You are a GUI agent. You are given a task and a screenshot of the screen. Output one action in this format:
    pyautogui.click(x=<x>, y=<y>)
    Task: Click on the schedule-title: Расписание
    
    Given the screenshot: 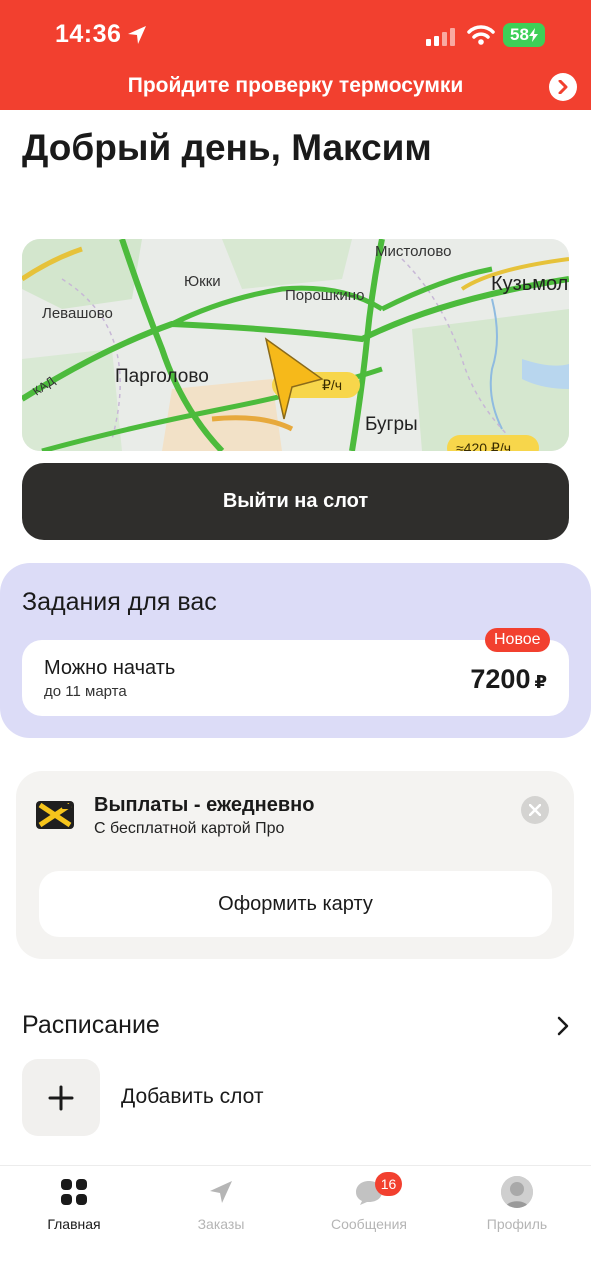 What is the action you would take?
    pyautogui.click(x=91, y=1025)
    